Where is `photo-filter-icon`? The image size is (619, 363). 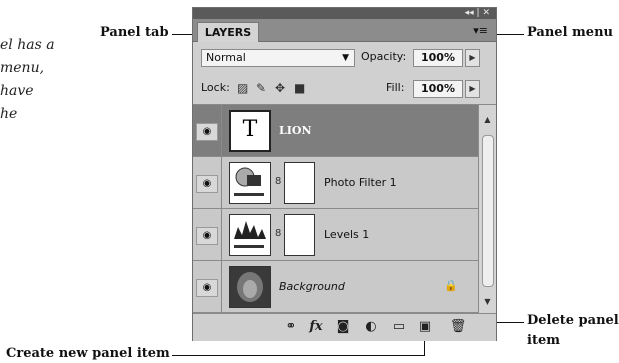
photo-filter-icon is located at coordinates (249, 181).